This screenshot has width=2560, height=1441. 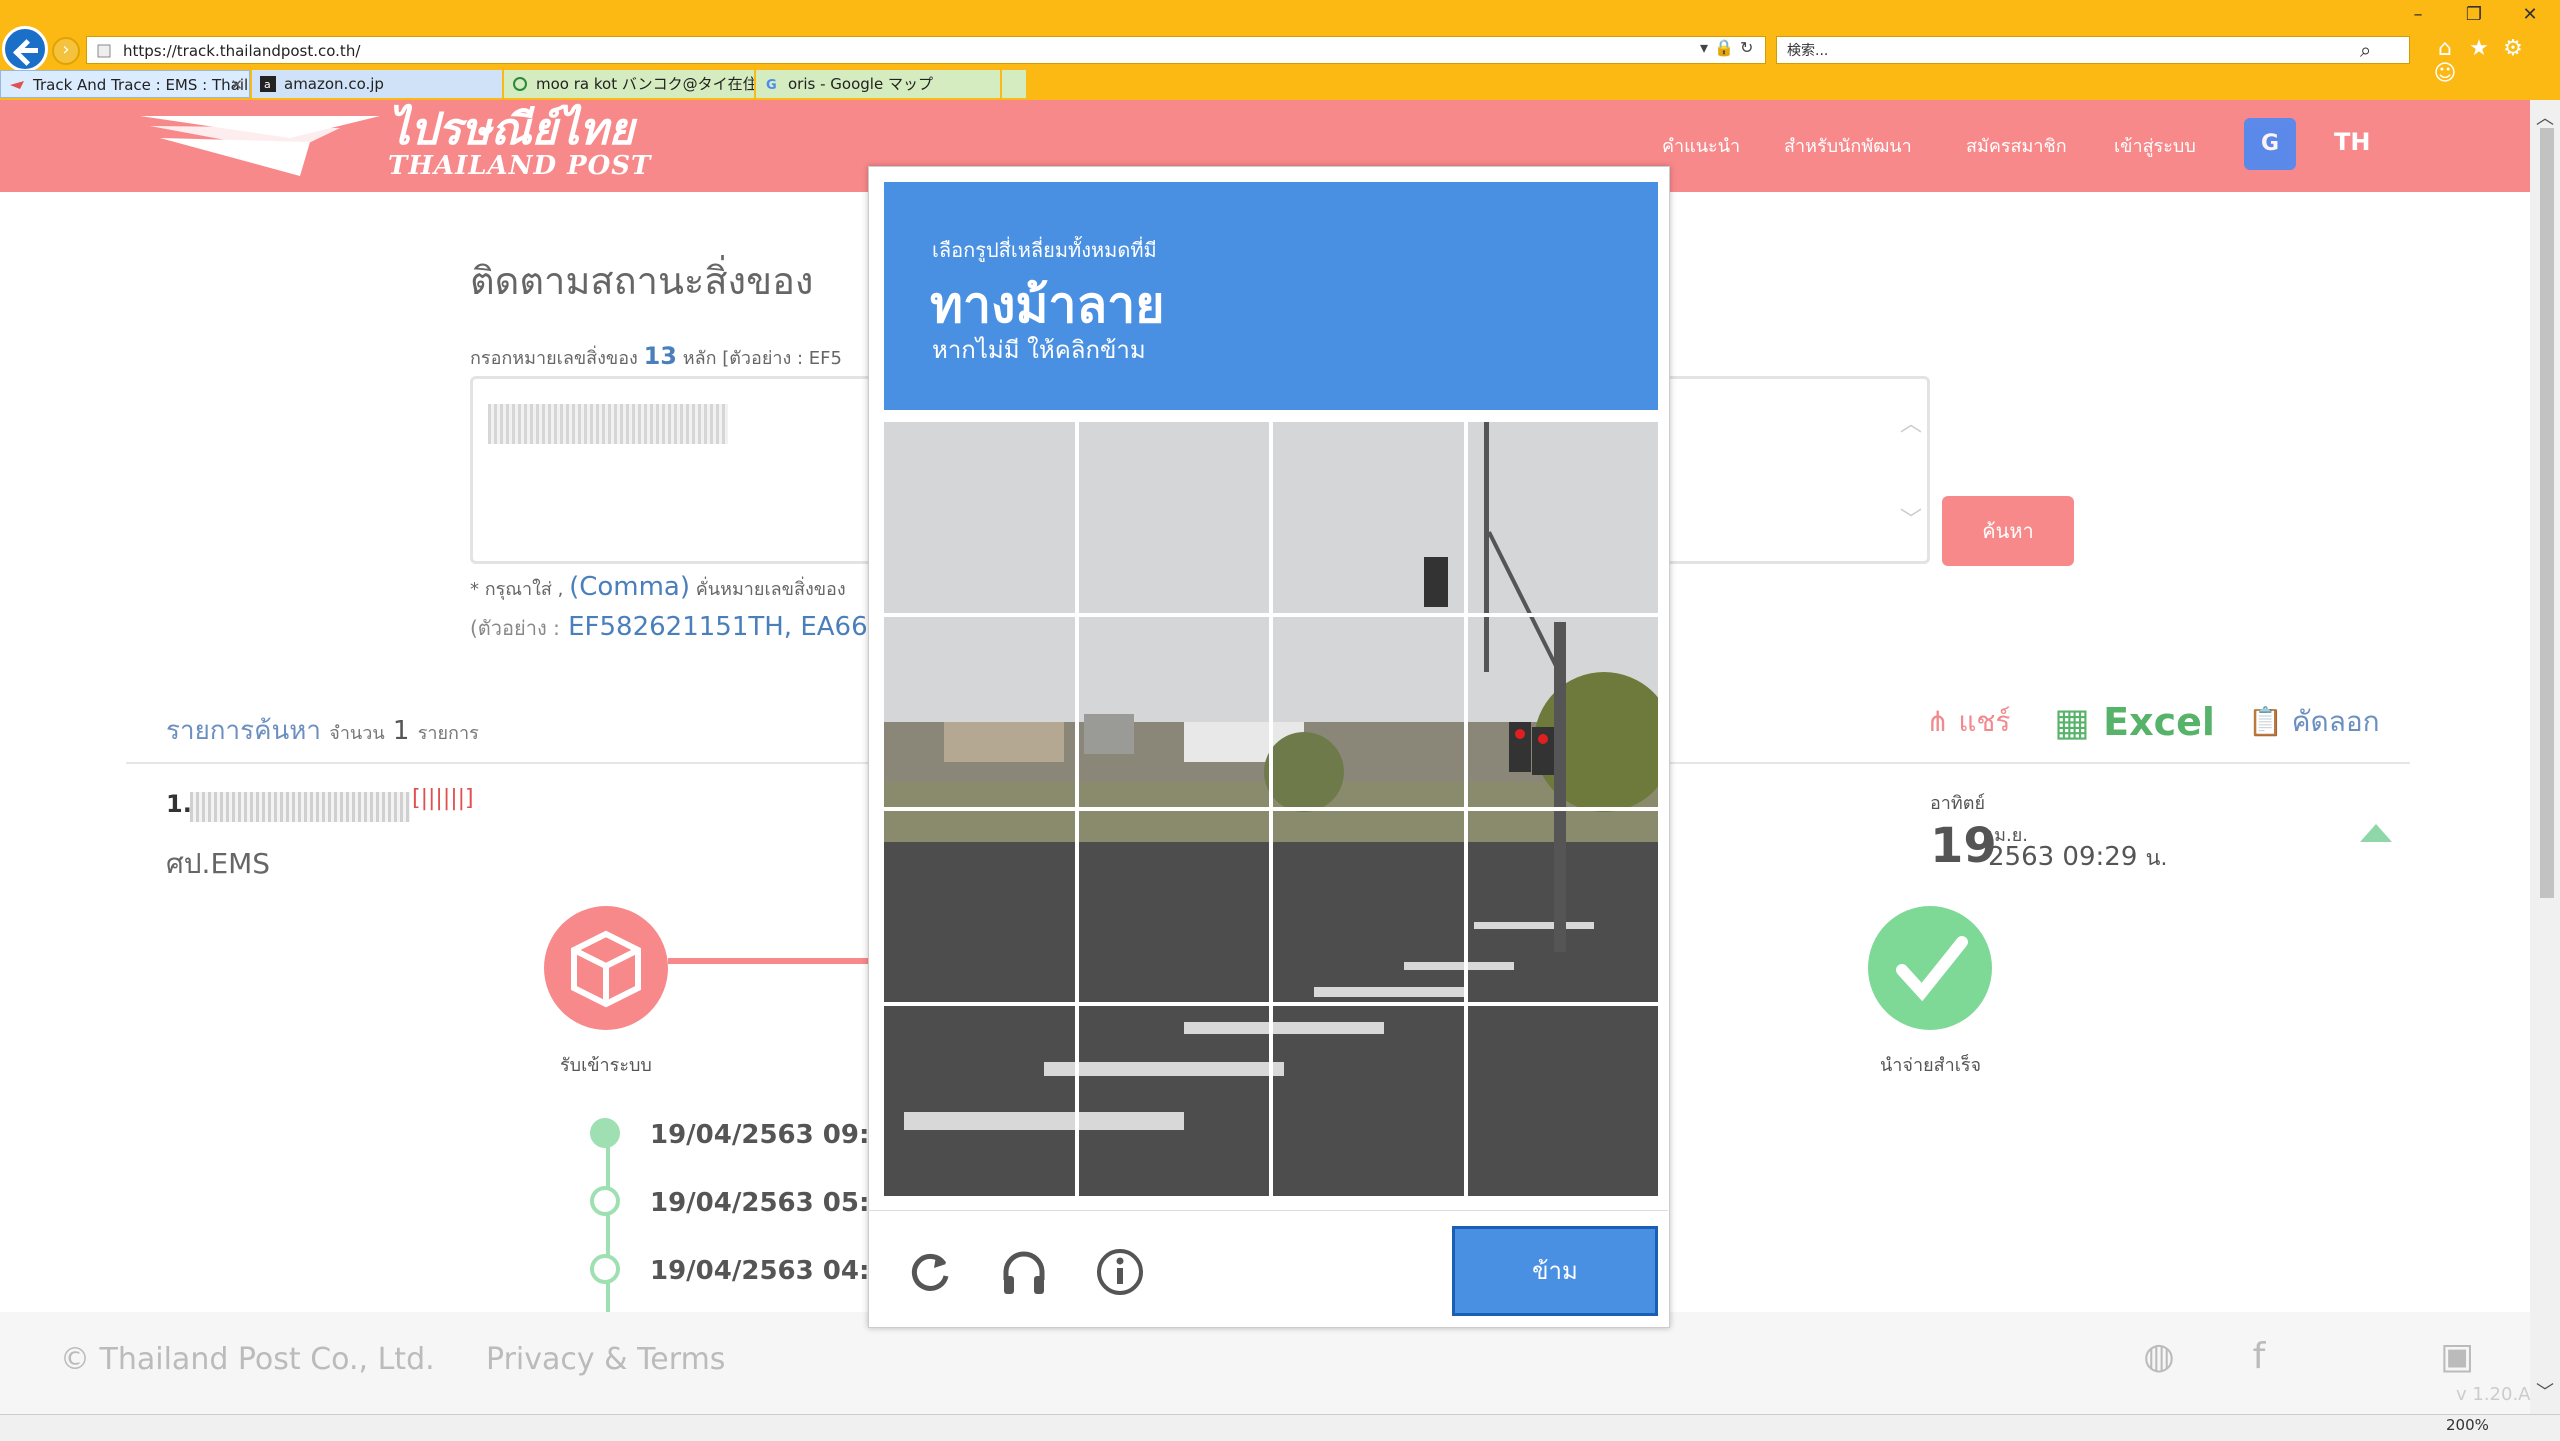 I want to click on scrollbar-thumb, so click(x=2547, y=513).